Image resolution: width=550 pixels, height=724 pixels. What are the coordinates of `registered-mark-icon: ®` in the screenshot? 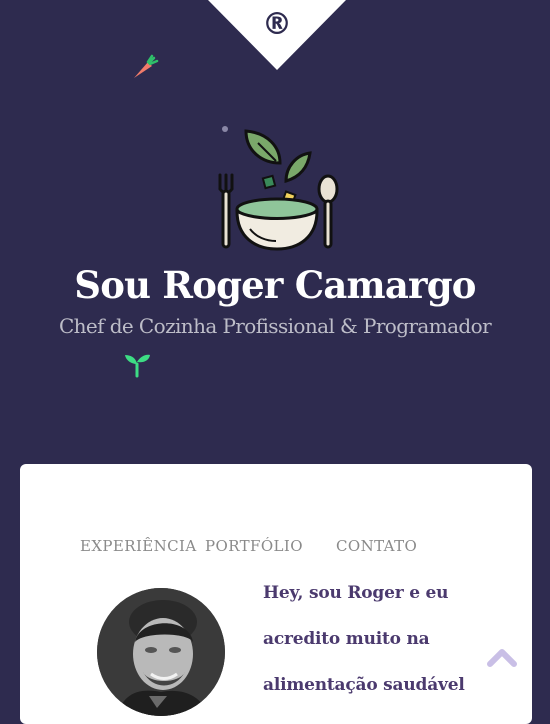 It's located at (277, 25).